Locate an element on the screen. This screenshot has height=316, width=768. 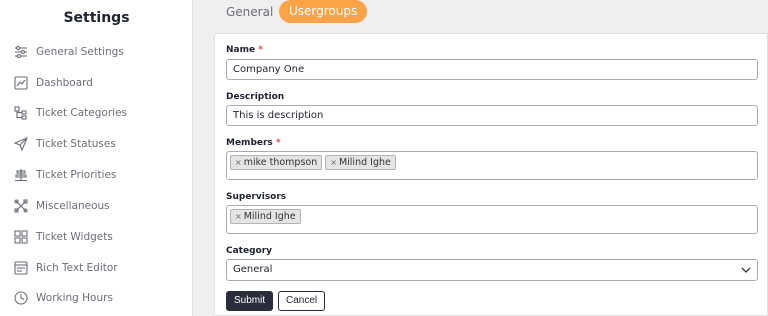
sidebar-item-label: Rich Text Editor is located at coordinates (77, 268).